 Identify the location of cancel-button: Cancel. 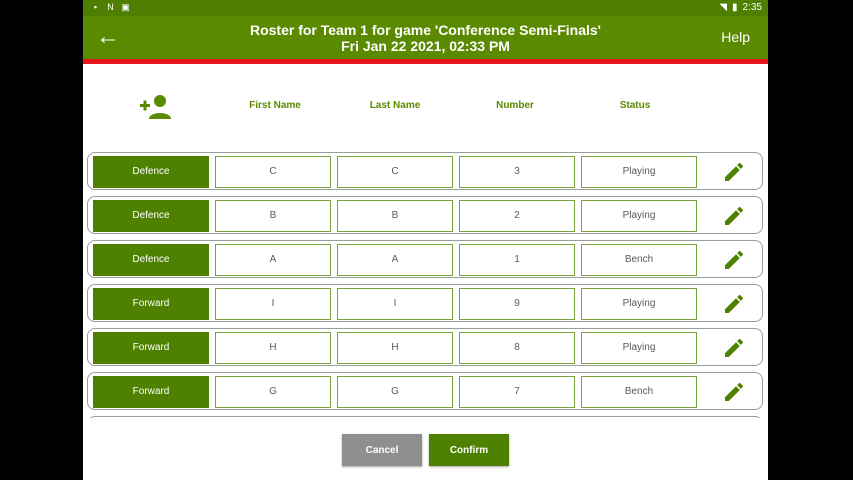
(382, 450).